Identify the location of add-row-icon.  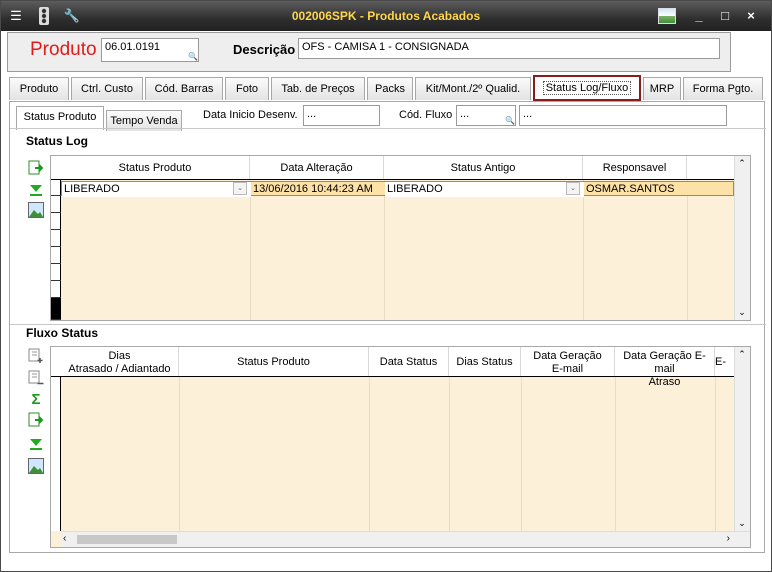
(36, 356).